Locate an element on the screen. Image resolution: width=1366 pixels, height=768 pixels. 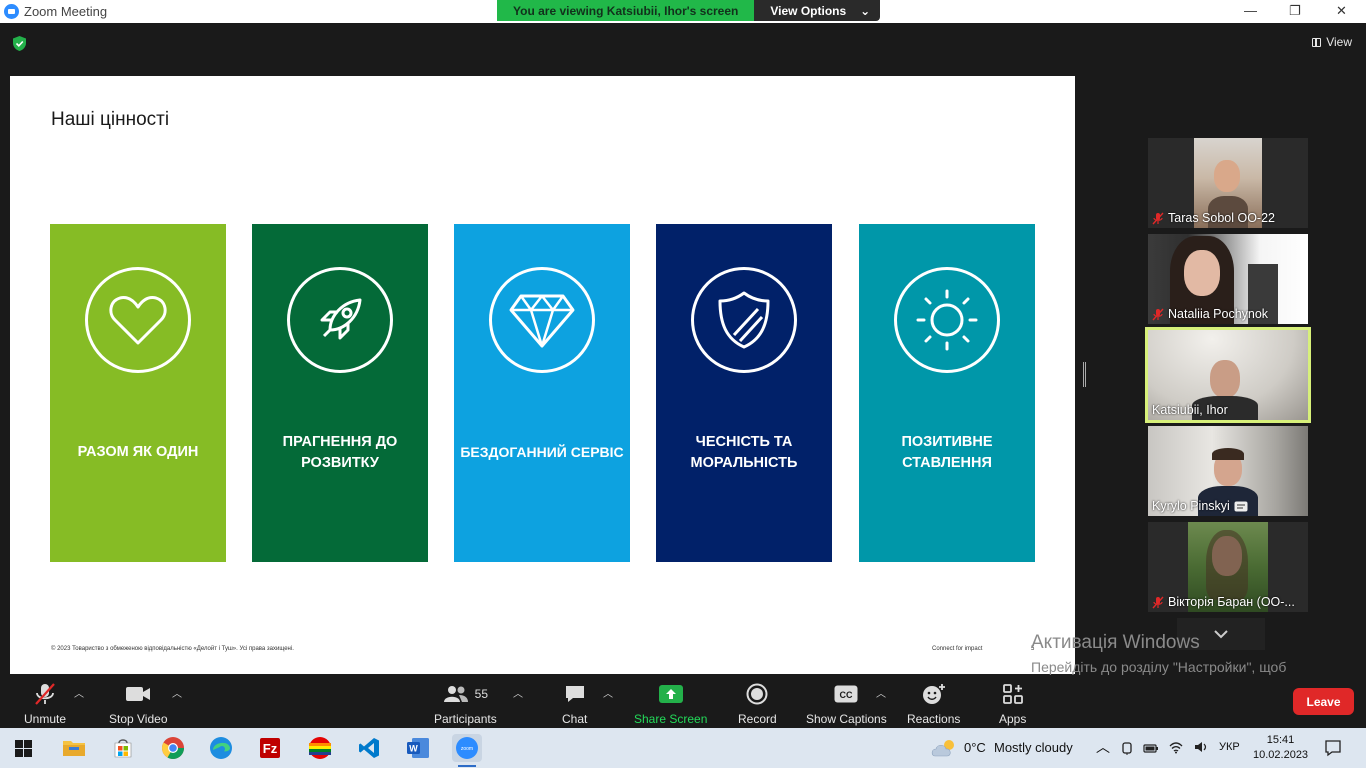
svg-text: Fz is located at coordinates (270, 748).